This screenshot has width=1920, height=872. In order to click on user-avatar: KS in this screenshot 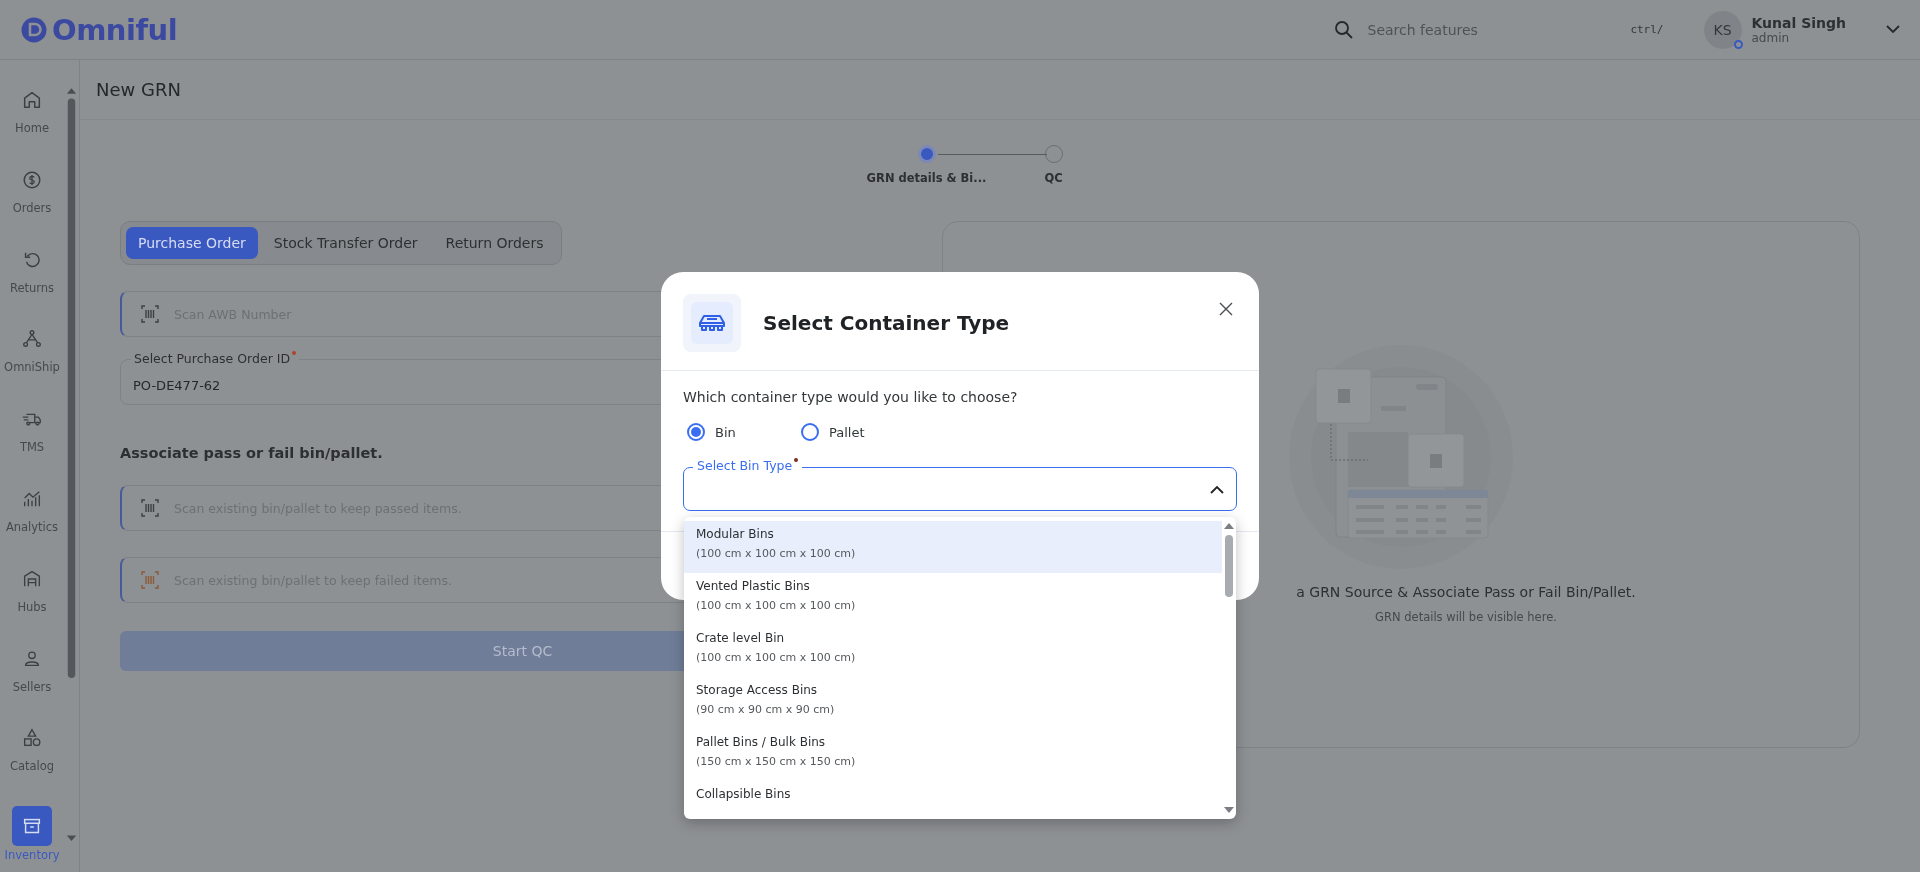, I will do `click(1722, 29)`.